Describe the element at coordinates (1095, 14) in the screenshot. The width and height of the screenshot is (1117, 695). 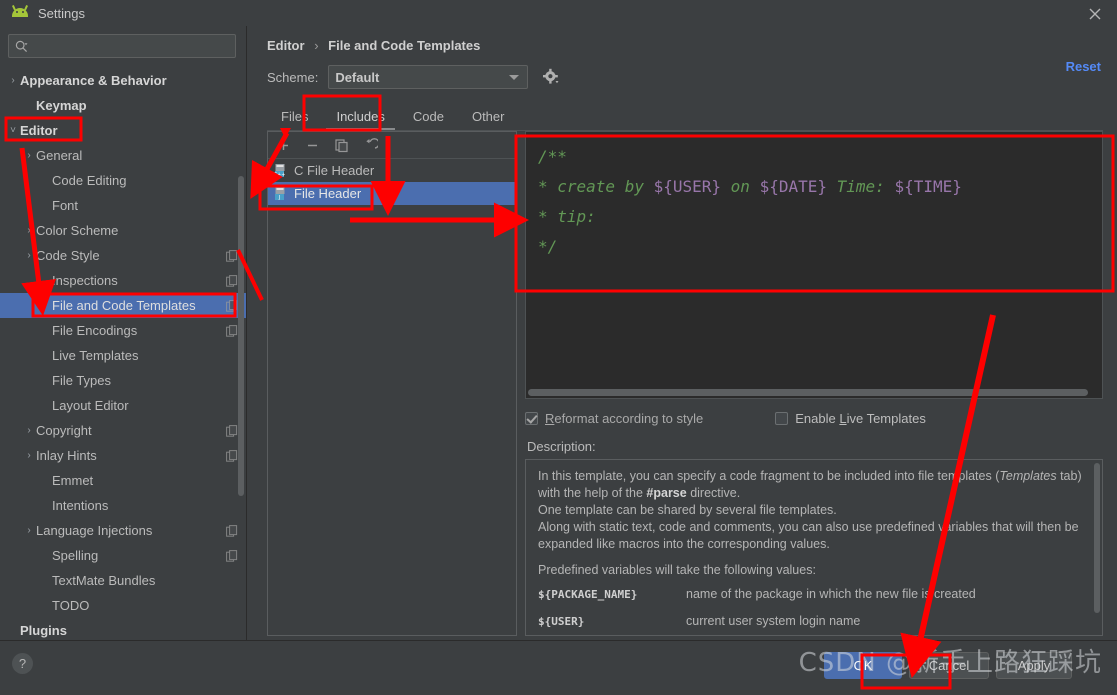
I see `close-icon` at that location.